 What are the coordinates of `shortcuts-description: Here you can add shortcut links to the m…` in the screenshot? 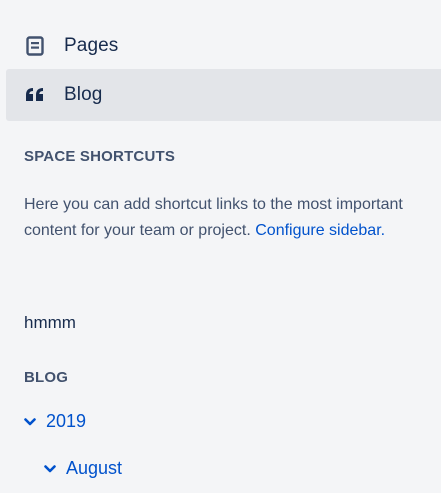 It's located at (229, 218).